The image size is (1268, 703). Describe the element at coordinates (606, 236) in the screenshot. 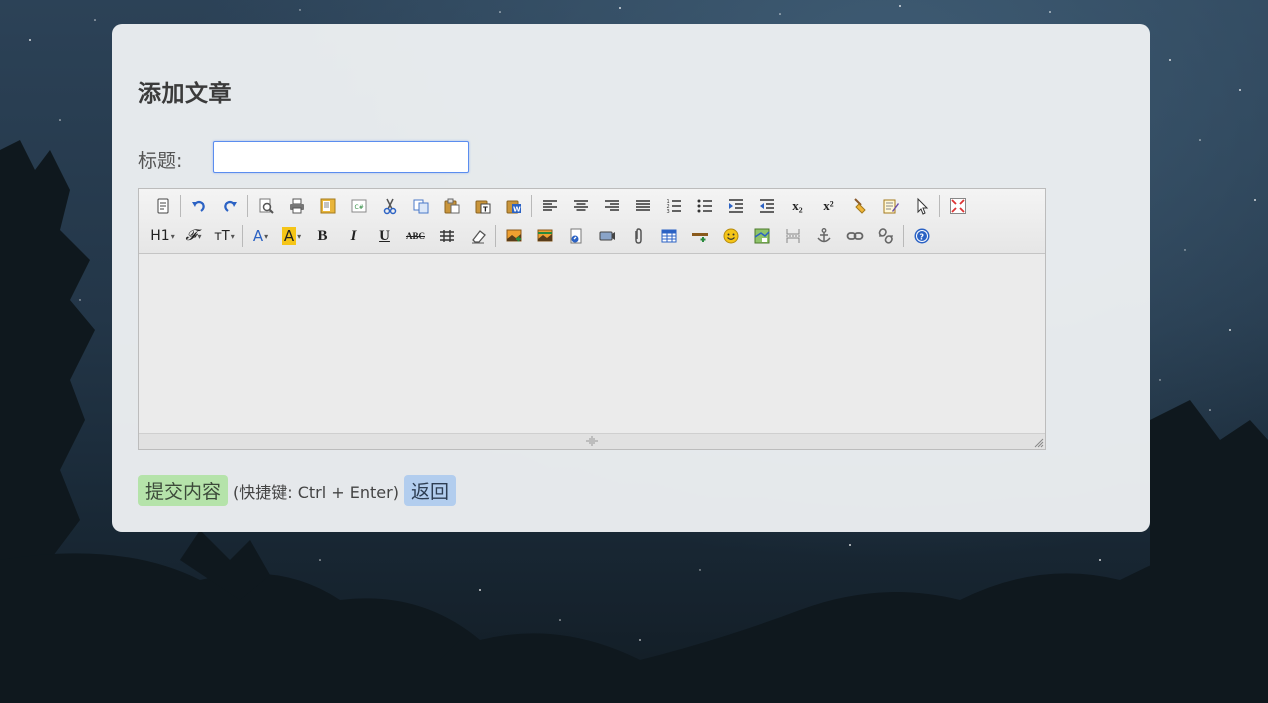

I see `media-icon` at that location.